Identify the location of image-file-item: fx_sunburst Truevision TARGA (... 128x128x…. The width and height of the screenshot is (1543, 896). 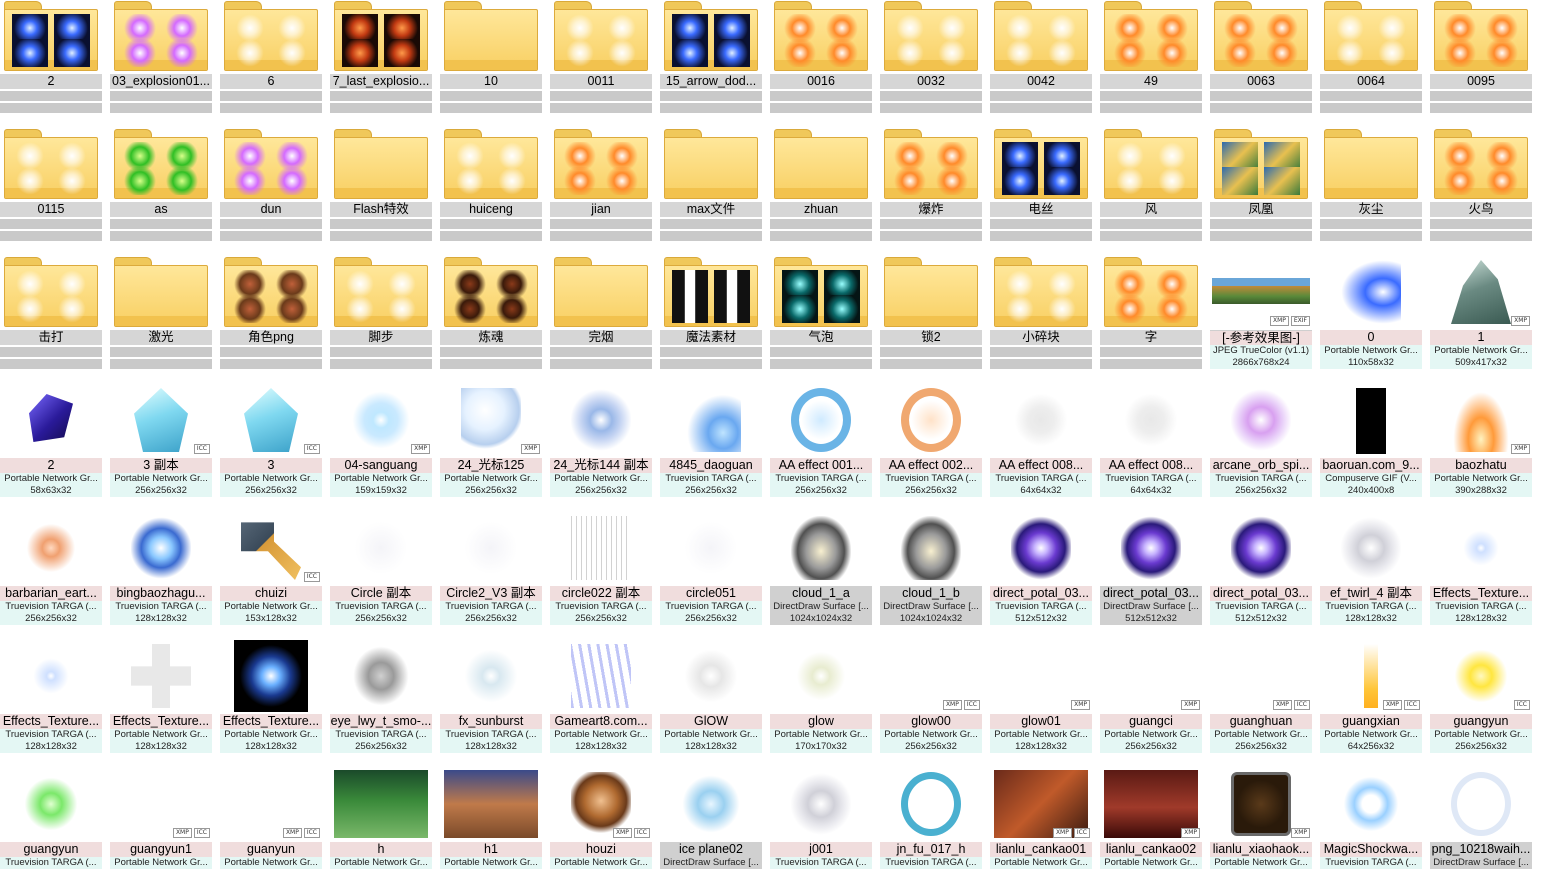
(491, 704).